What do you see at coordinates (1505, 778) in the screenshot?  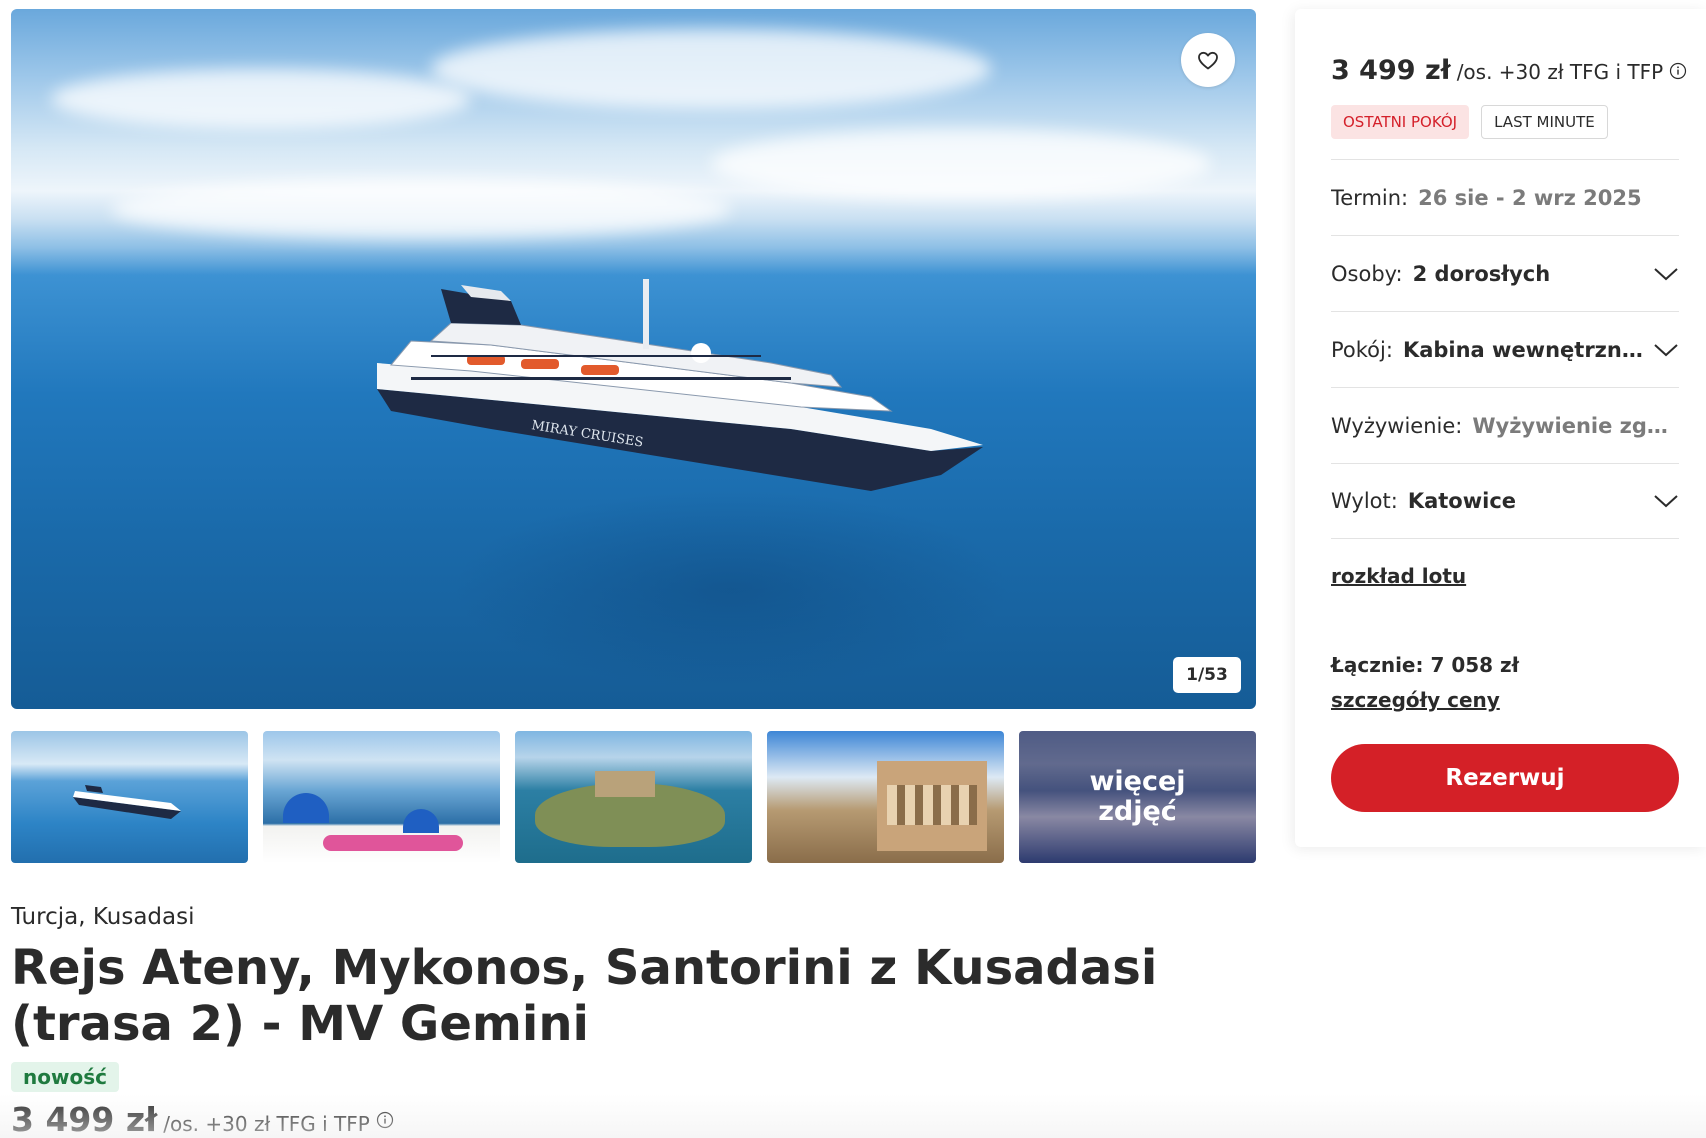 I see `reserve-button: Rezerwuj` at bounding box center [1505, 778].